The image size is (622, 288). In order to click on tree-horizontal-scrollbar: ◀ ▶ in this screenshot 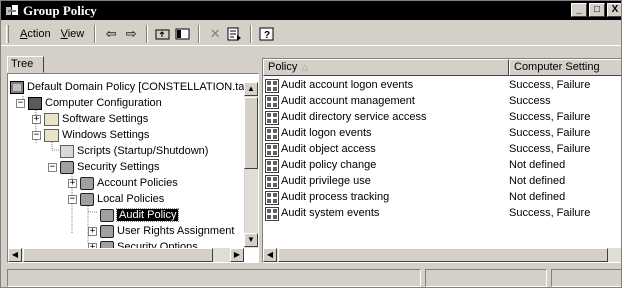, I will do `click(126, 255)`.